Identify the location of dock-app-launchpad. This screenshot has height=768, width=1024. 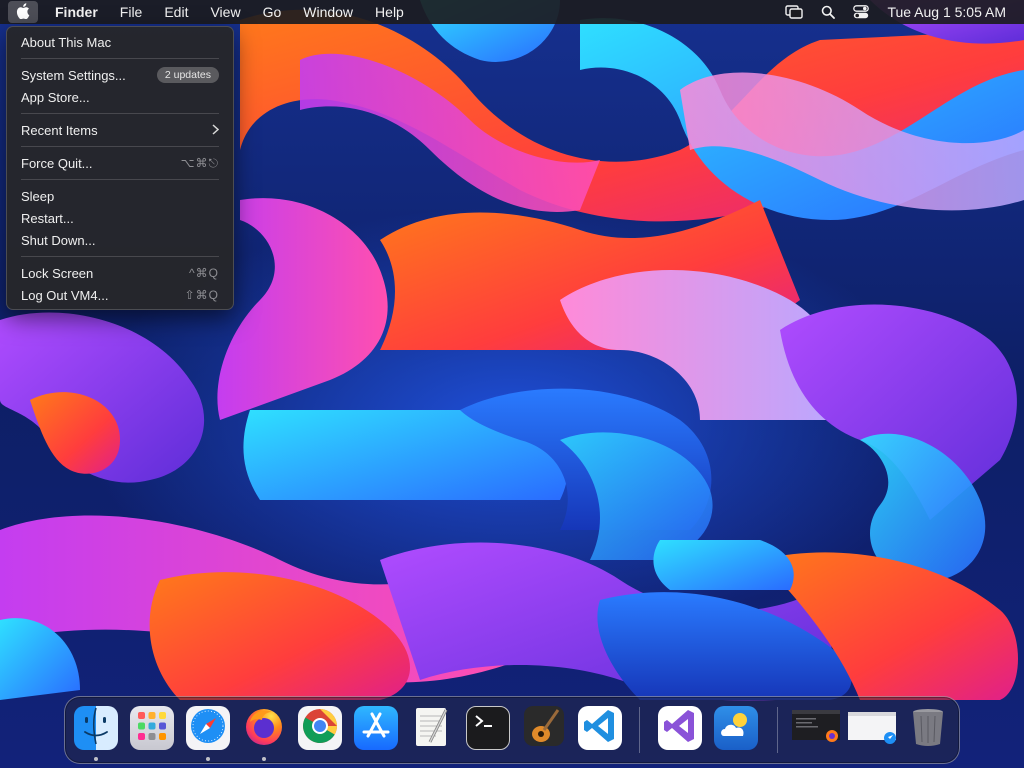
(152, 728).